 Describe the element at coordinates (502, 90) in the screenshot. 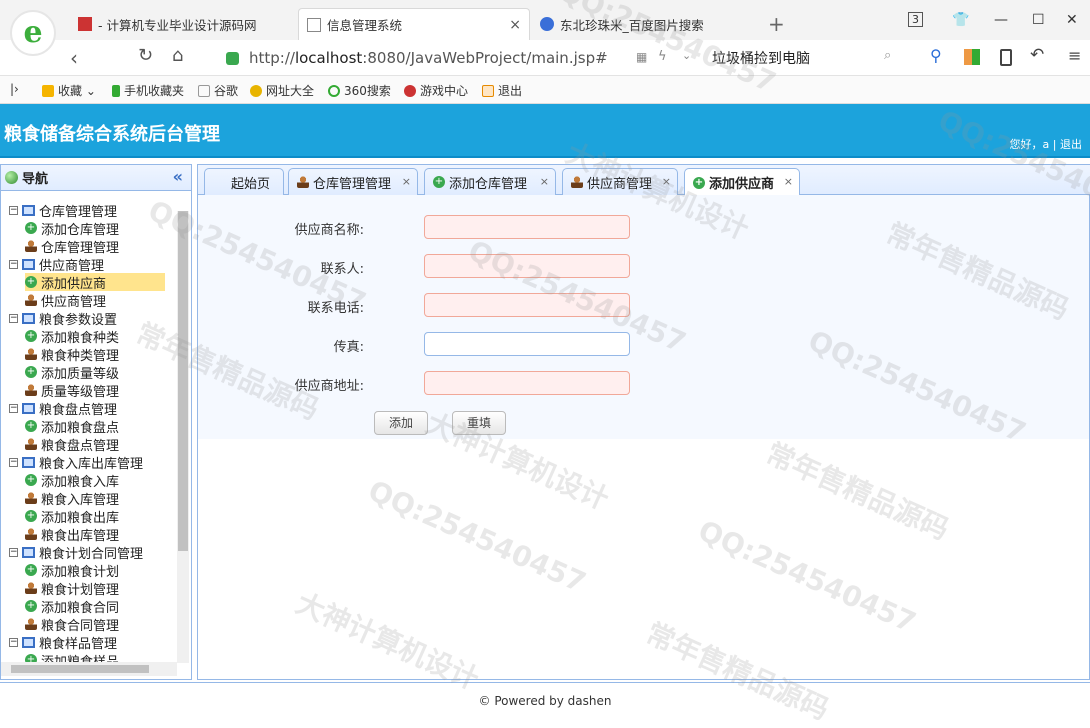

I see `bookmark-exit: 退出` at that location.